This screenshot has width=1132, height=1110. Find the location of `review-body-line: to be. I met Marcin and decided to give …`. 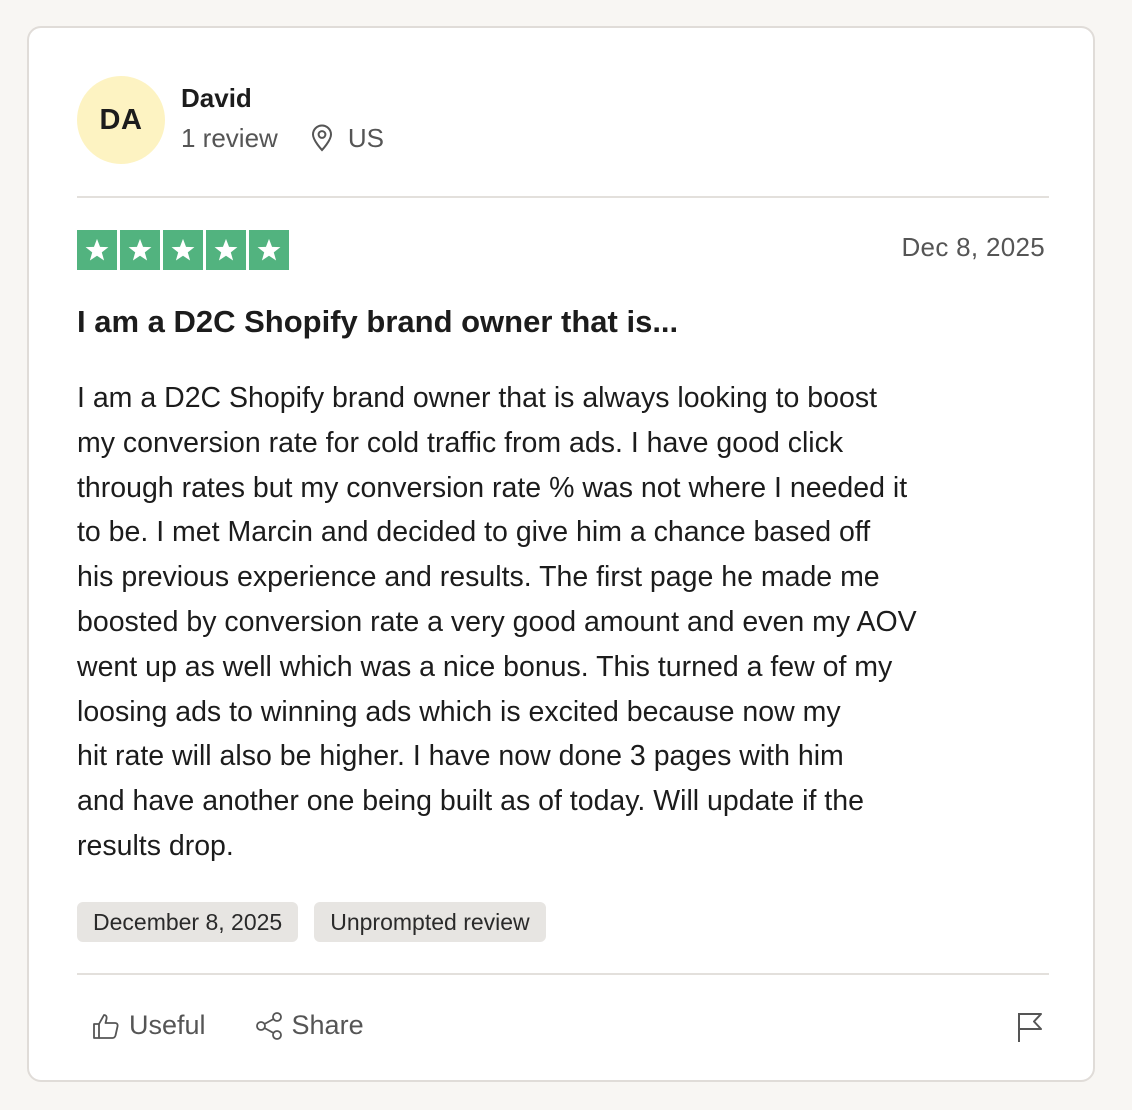

review-body-line: to be. I met Marcin and decided to give … is located at coordinates (474, 532).